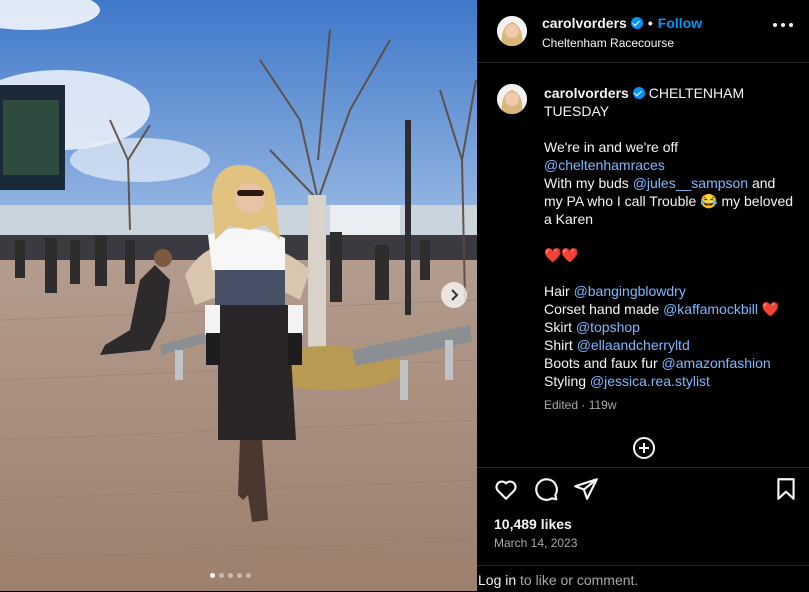 The image size is (809, 592). Describe the element at coordinates (567, 381) in the screenshot. I see `credit-label: Styling` at that location.